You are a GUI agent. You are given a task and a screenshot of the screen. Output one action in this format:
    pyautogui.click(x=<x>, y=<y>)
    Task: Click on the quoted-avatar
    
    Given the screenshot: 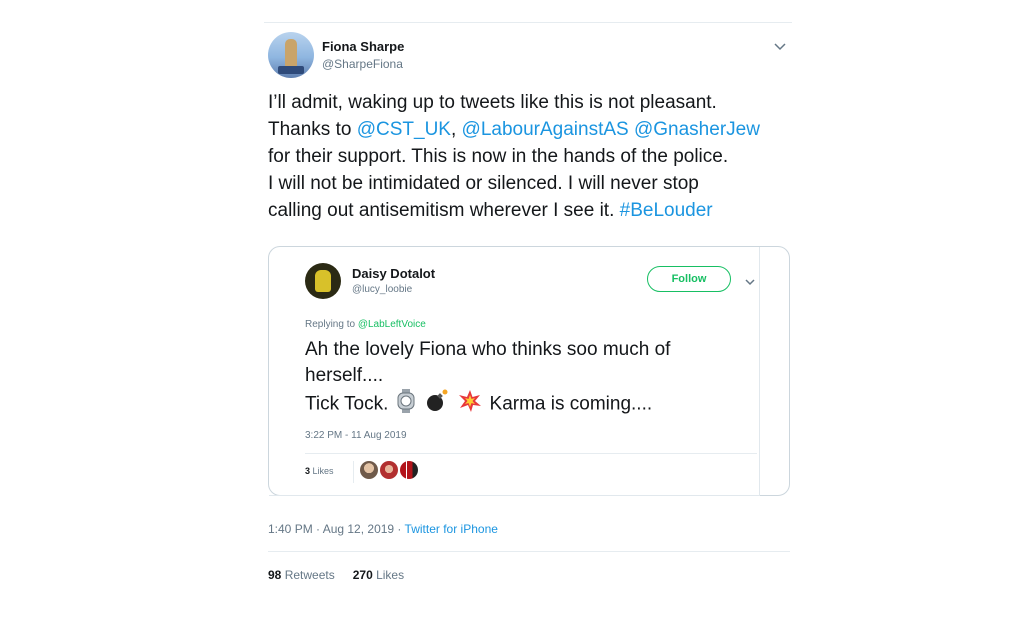 What is the action you would take?
    pyautogui.click(x=323, y=281)
    